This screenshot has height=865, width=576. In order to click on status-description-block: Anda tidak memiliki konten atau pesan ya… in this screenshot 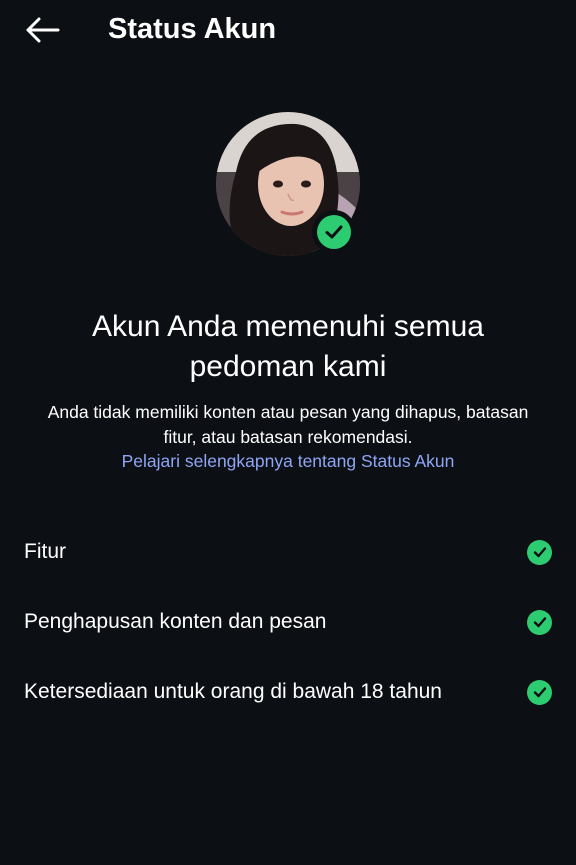, I will do `click(288, 437)`.